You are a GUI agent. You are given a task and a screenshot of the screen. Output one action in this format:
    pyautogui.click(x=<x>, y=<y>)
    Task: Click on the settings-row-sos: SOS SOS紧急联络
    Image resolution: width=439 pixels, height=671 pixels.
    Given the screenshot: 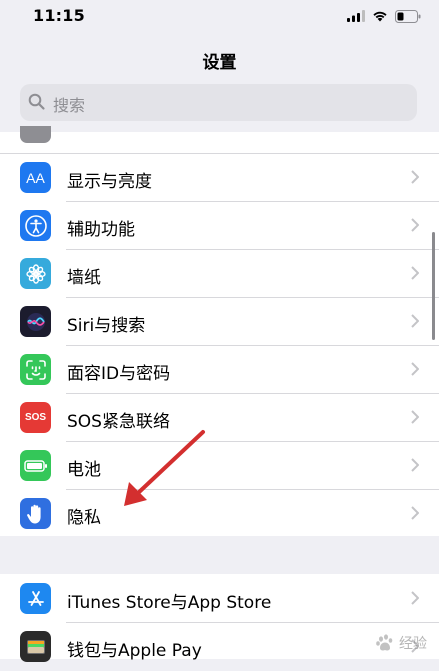 What is the action you would take?
    pyautogui.click(x=219, y=418)
    